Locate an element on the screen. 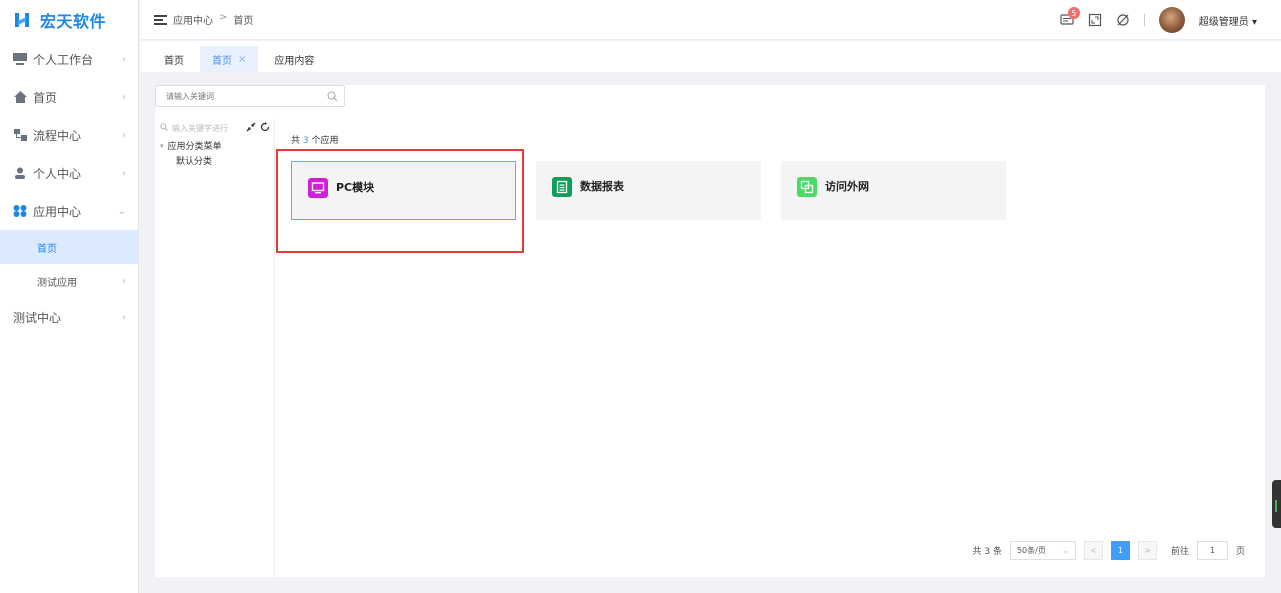 The width and height of the screenshot is (1281, 593). user-icon is located at coordinates (20, 173).